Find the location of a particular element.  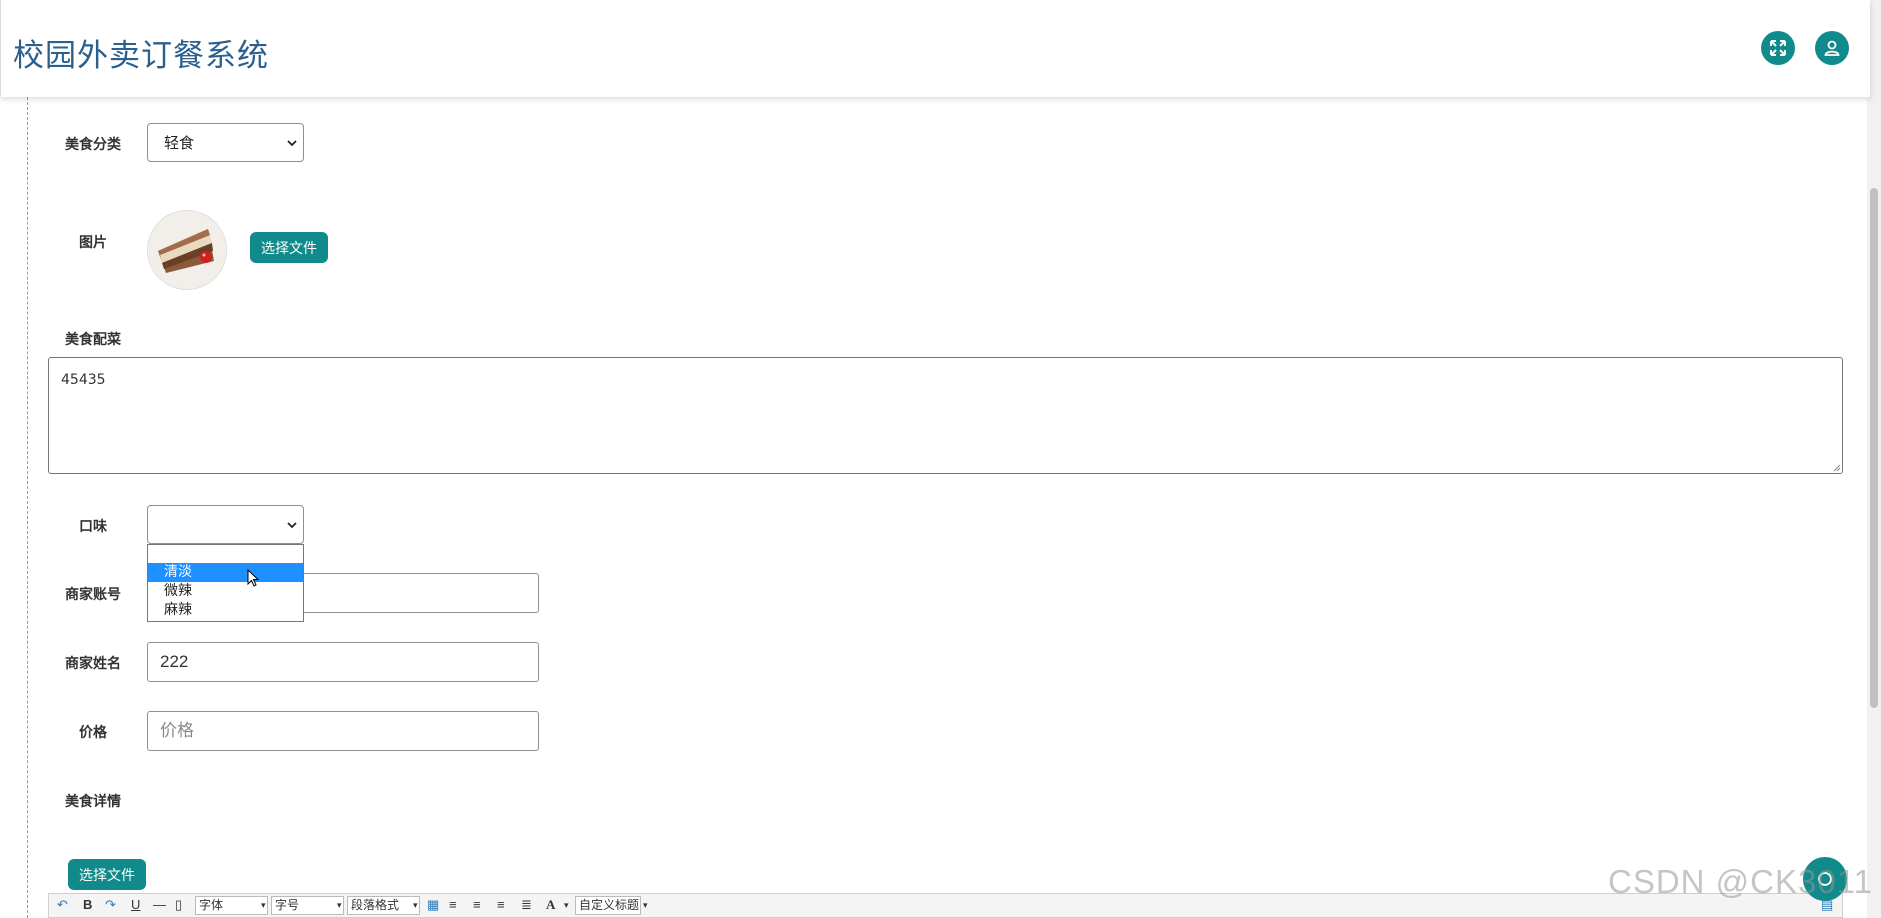

side-dish-textarea: 45435 is located at coordinates (945, 415).